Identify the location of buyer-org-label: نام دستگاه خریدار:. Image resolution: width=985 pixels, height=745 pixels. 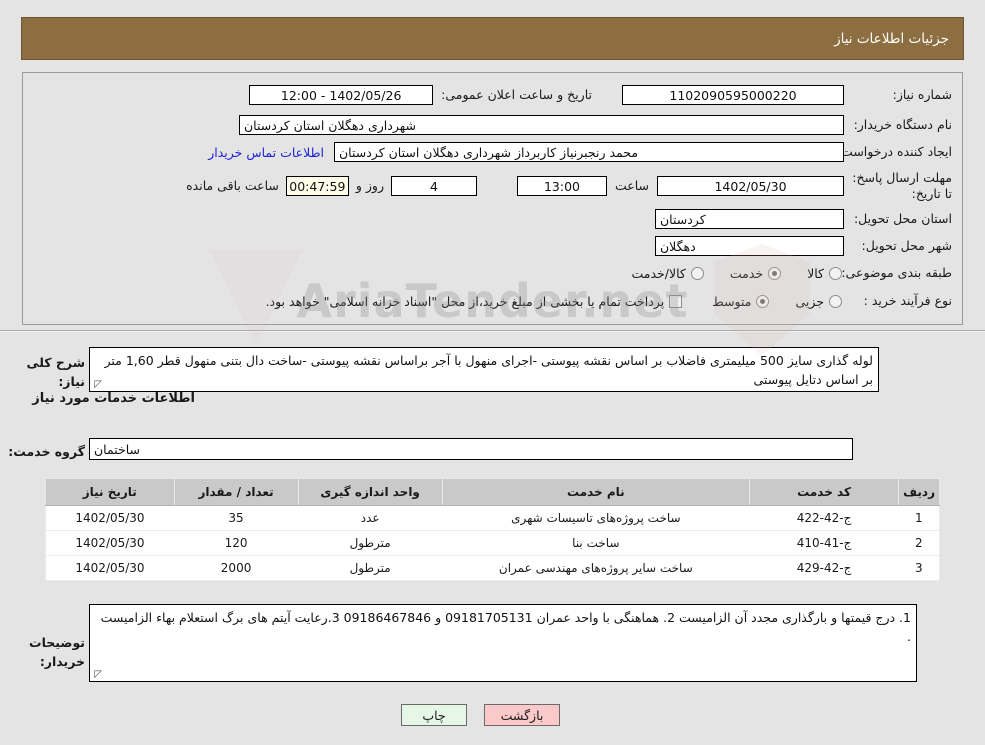
(902, 124).